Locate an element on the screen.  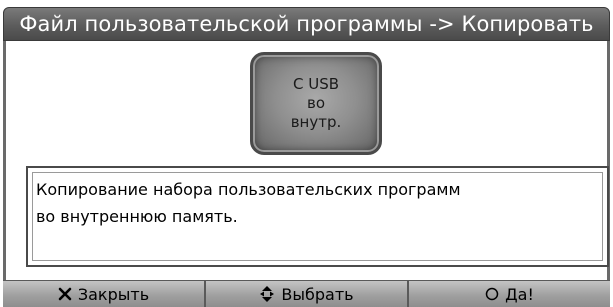
usb-button-line1: C USB is located at coordinates (316, 84).